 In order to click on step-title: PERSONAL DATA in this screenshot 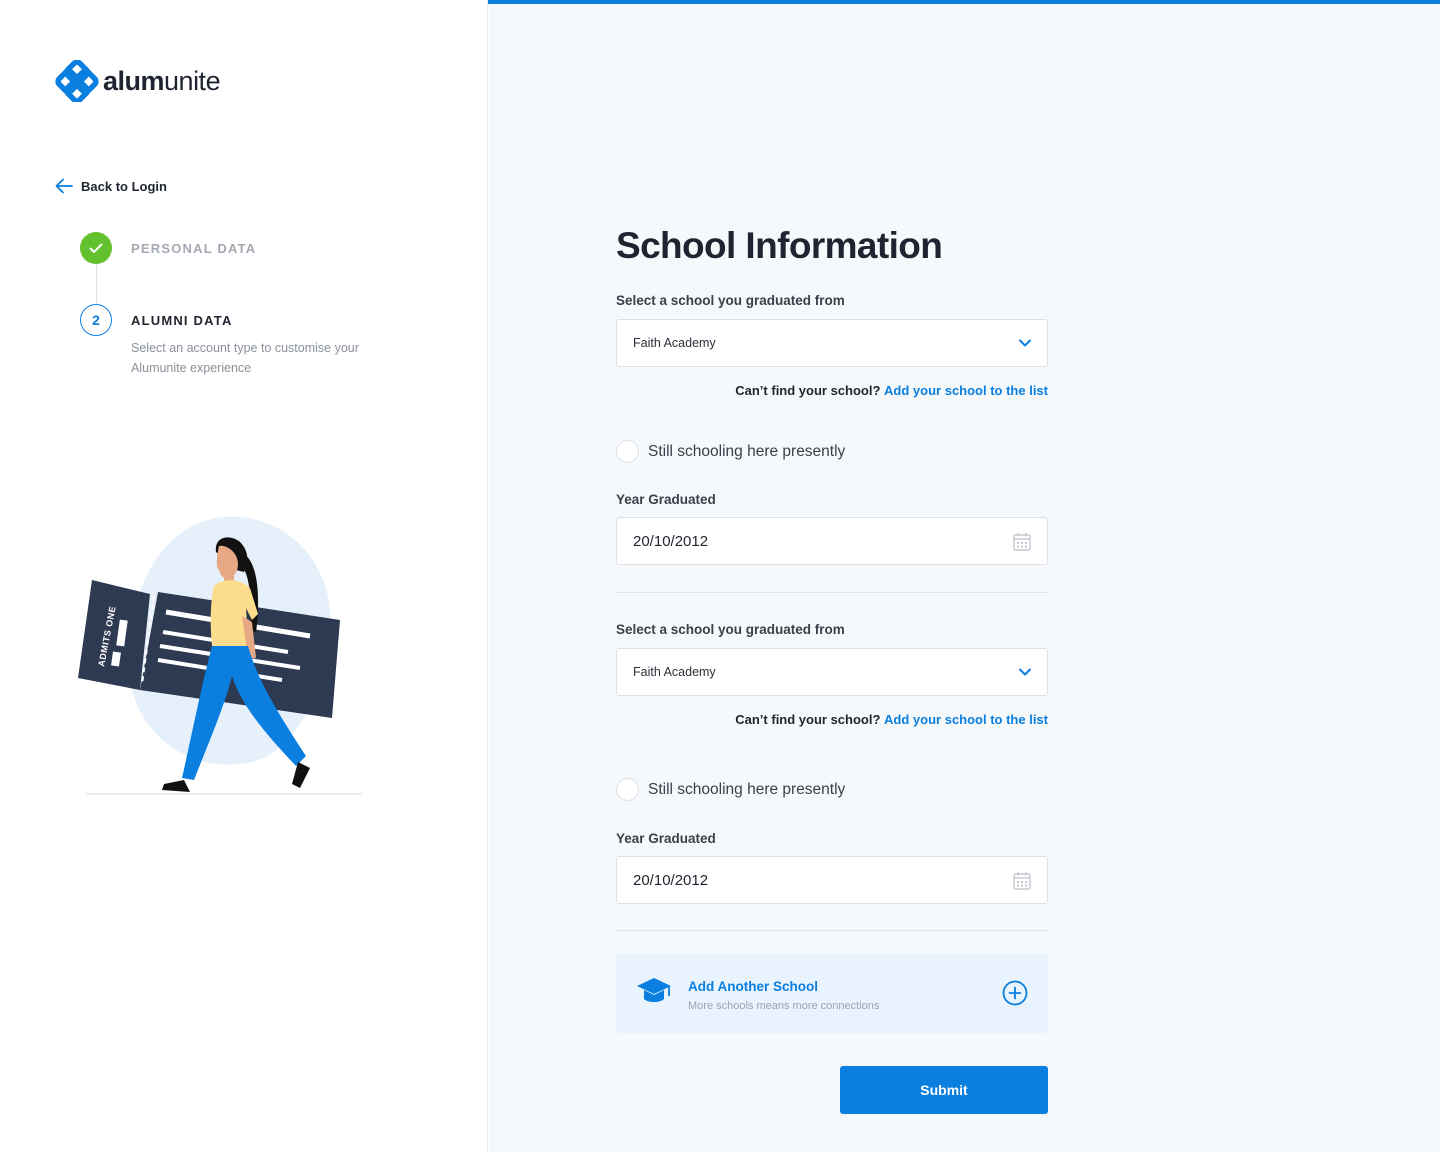, I will do `click(194, 248)`.